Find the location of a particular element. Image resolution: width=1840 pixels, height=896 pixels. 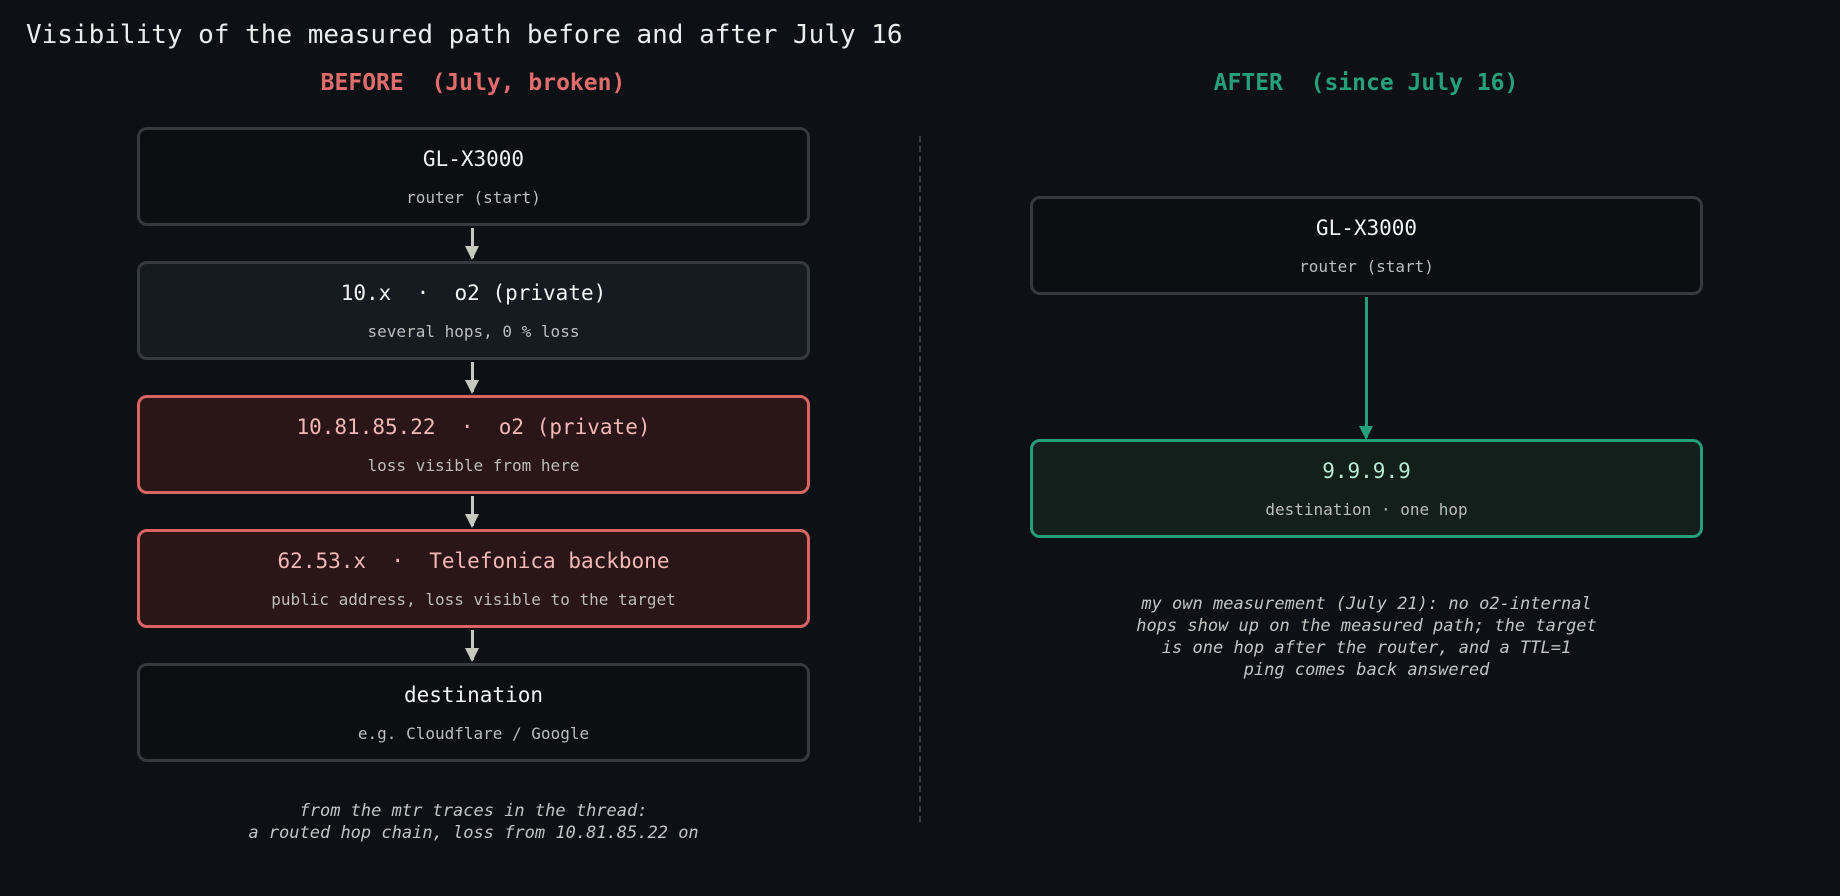

node-sublabel: e.g. Cloudflare / Google is located at coordinates (473, 733).